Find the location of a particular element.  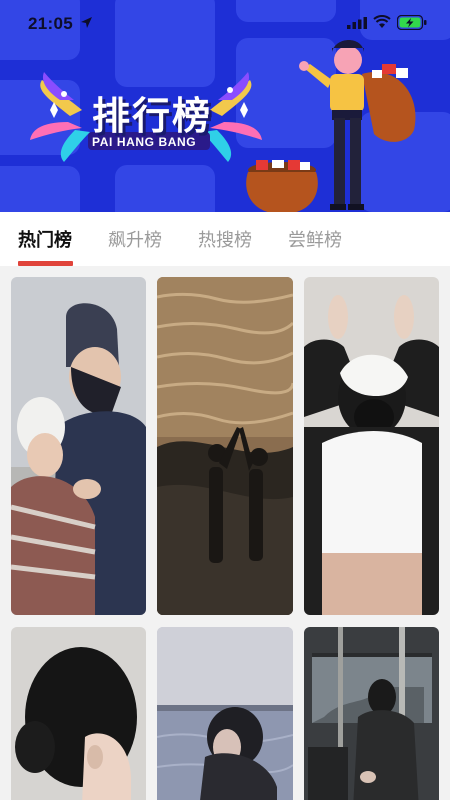

signal-icon is located at coordinates (357, 23).